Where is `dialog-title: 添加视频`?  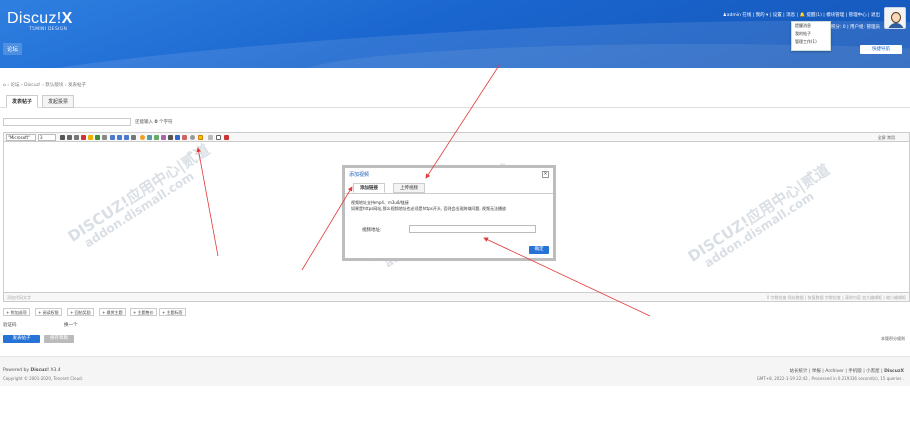
dialog-title: 添加视频 is located at coordinates (359, 175).